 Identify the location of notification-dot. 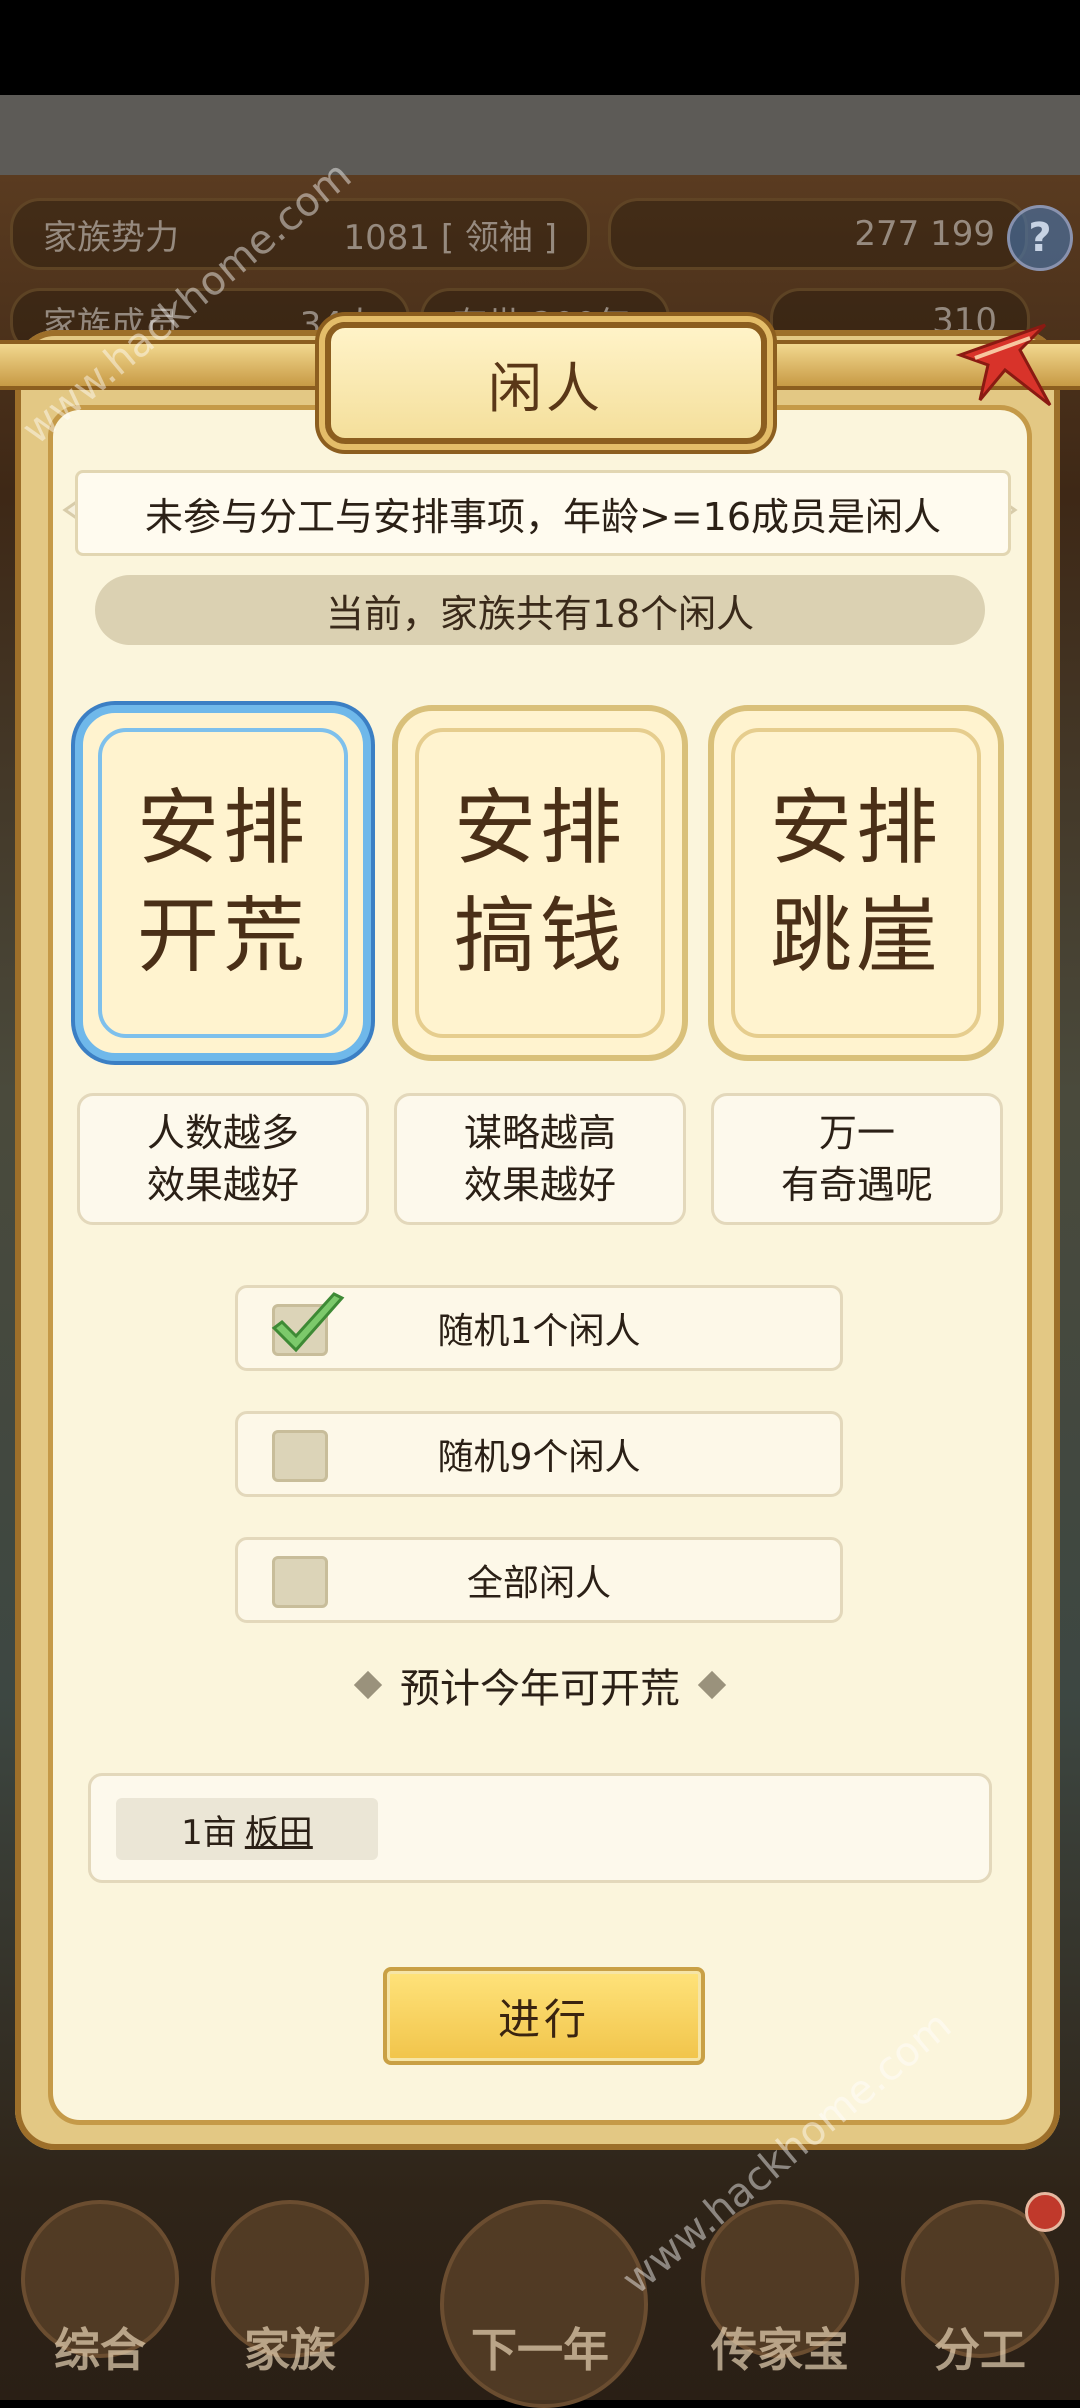
(1045, 2212).